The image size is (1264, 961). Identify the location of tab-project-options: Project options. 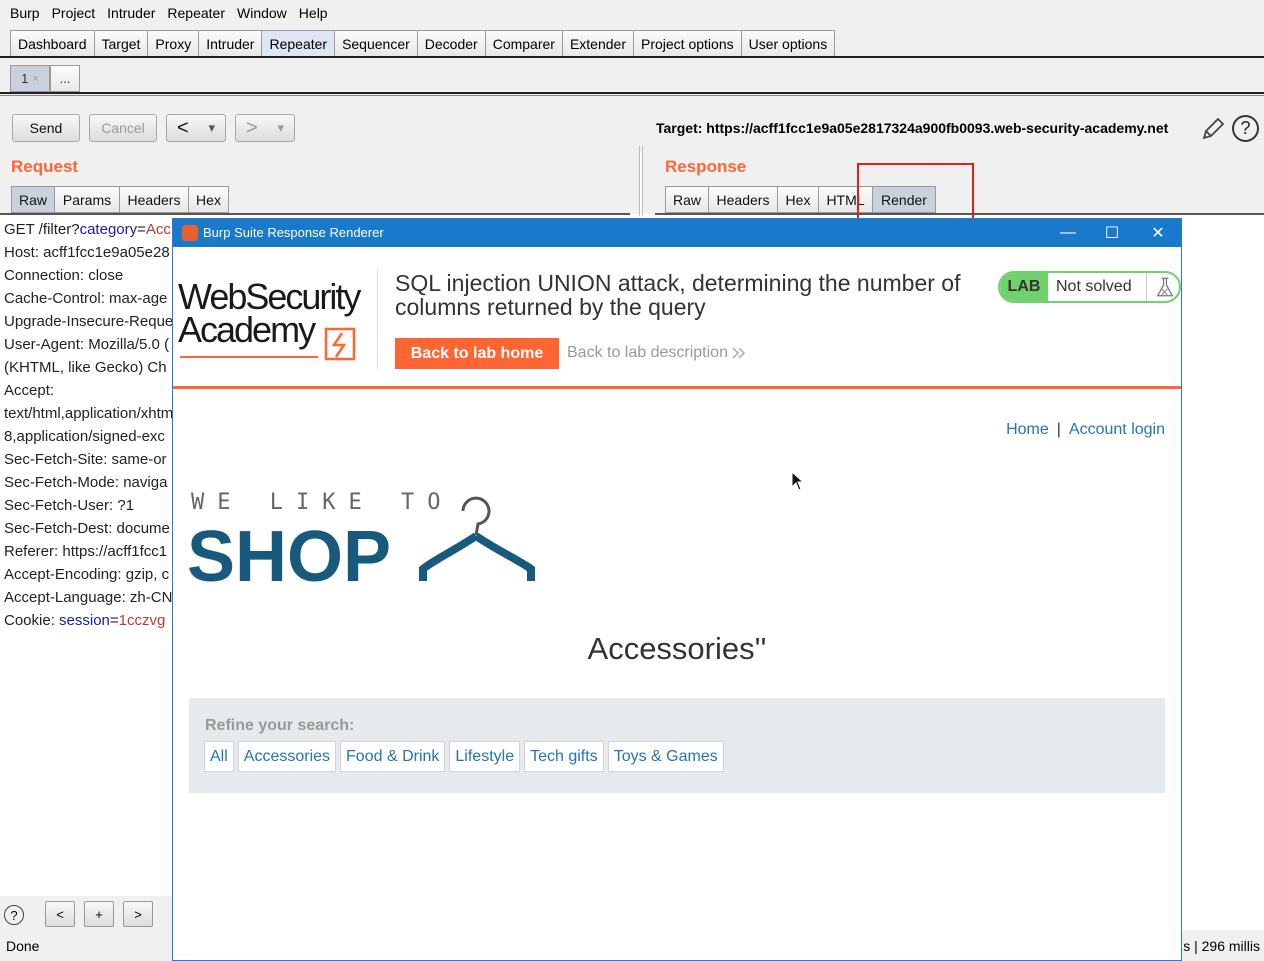
(687, 43).